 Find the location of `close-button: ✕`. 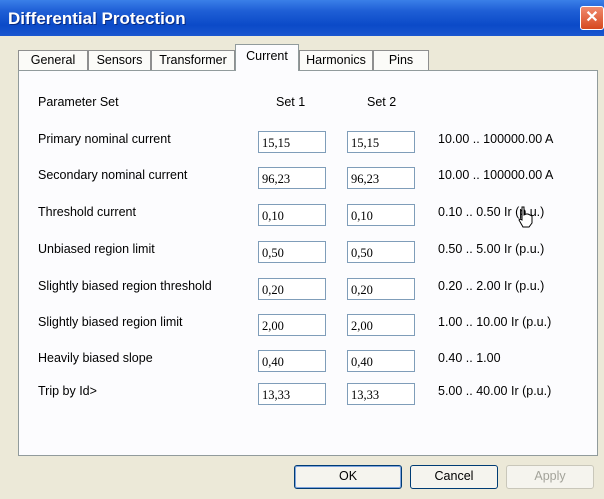

close-button: ✕ is located at coordinates (592, 18).